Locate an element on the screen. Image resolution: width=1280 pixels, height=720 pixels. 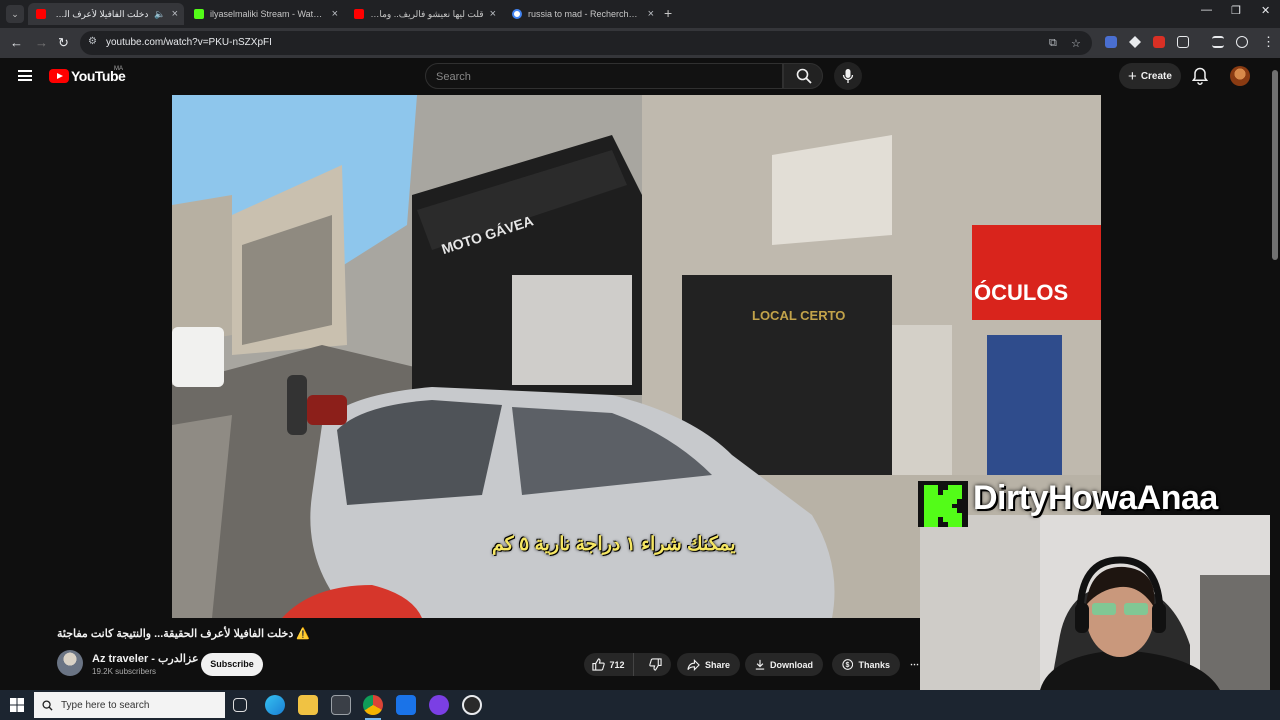
new-tab-icon: + is located at coordinates (668, 13).